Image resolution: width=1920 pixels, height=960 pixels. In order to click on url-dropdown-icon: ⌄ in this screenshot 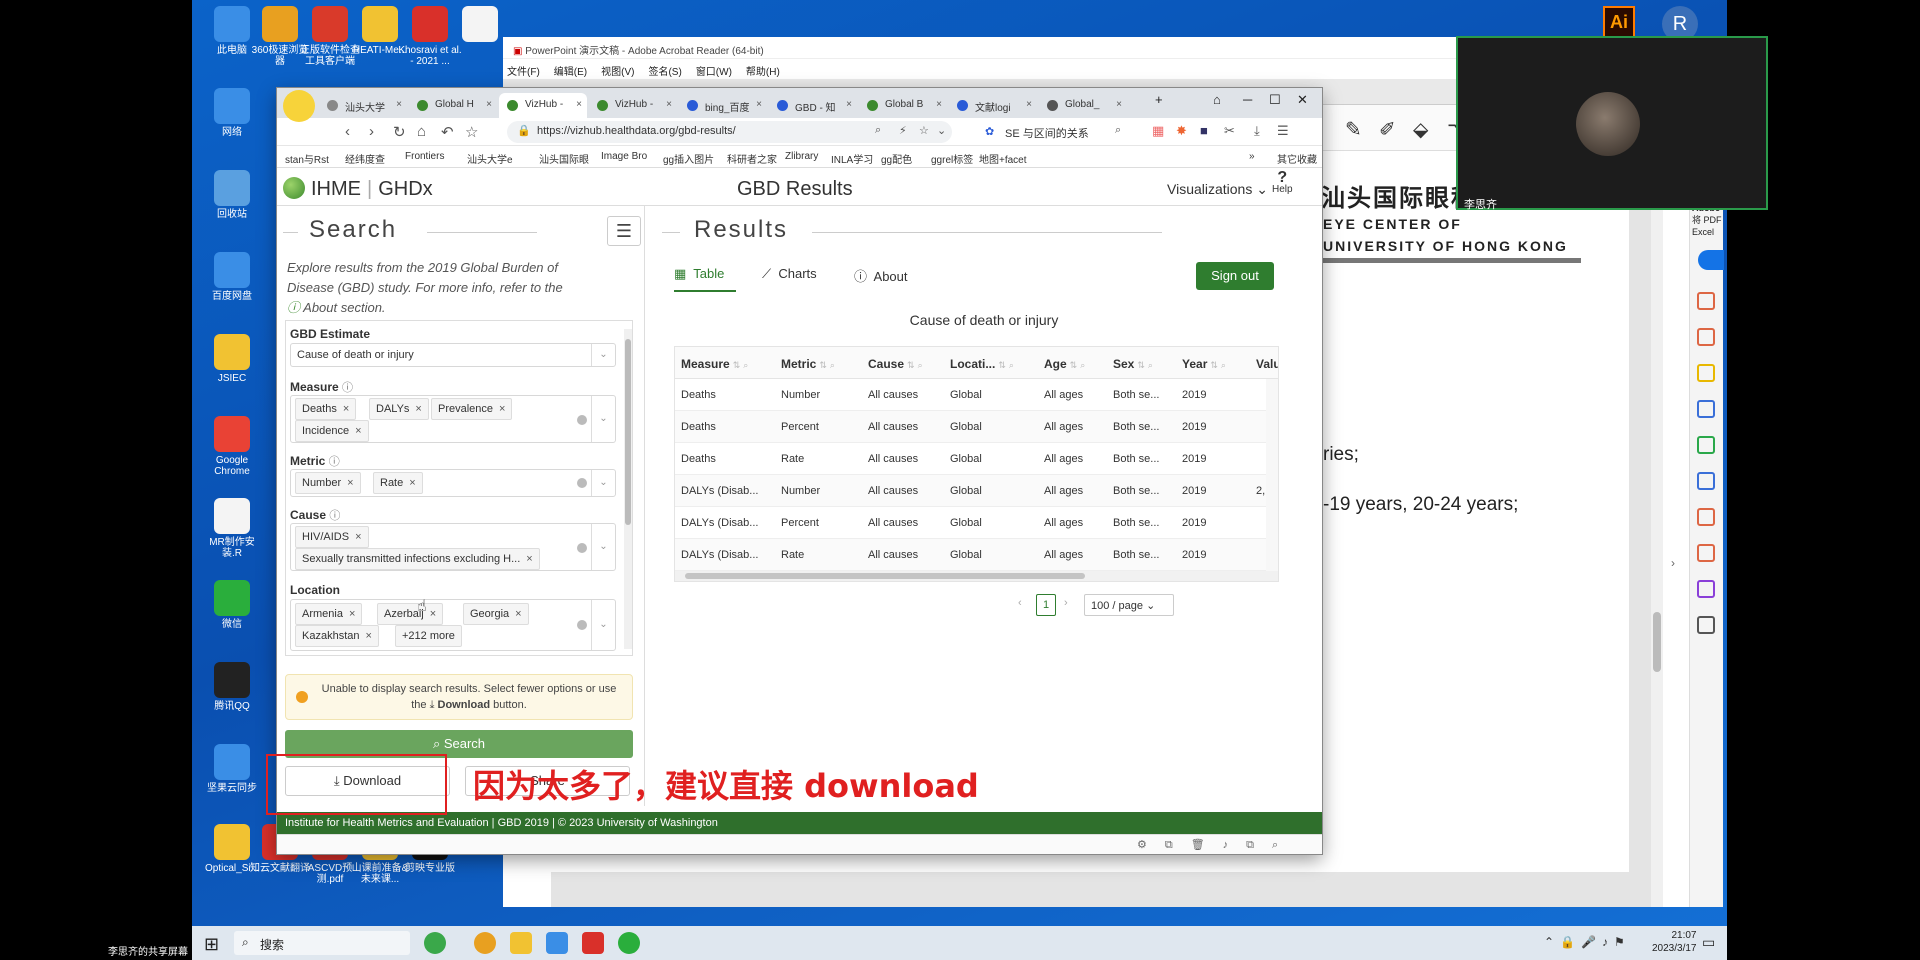, I will do `click(941, 130)`.